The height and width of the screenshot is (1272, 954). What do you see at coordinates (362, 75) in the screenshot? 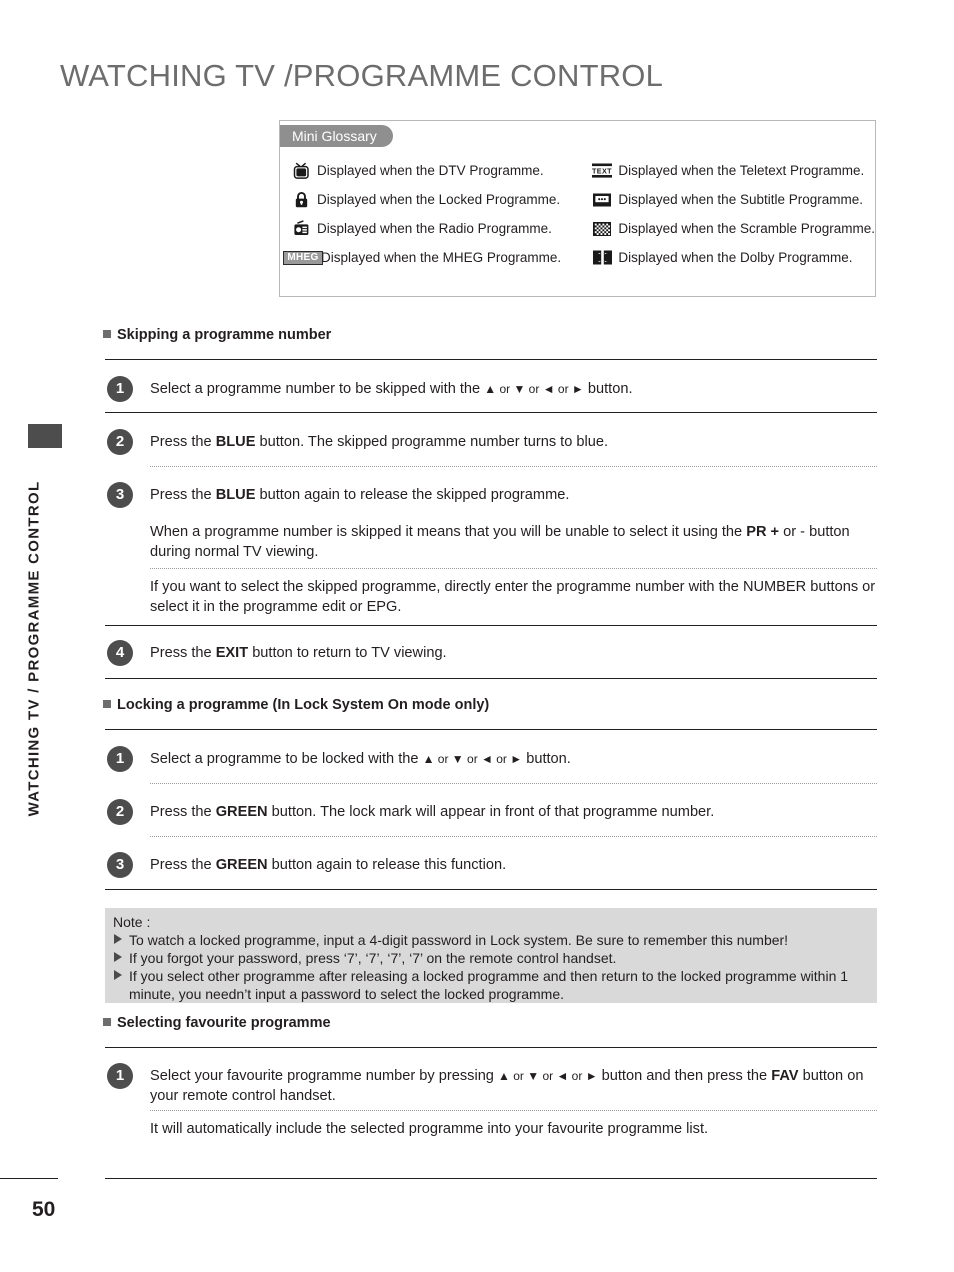
I see `page-title: WATCHING TV /PROGRAMME CONTROL` at bounding box center [362, 75].